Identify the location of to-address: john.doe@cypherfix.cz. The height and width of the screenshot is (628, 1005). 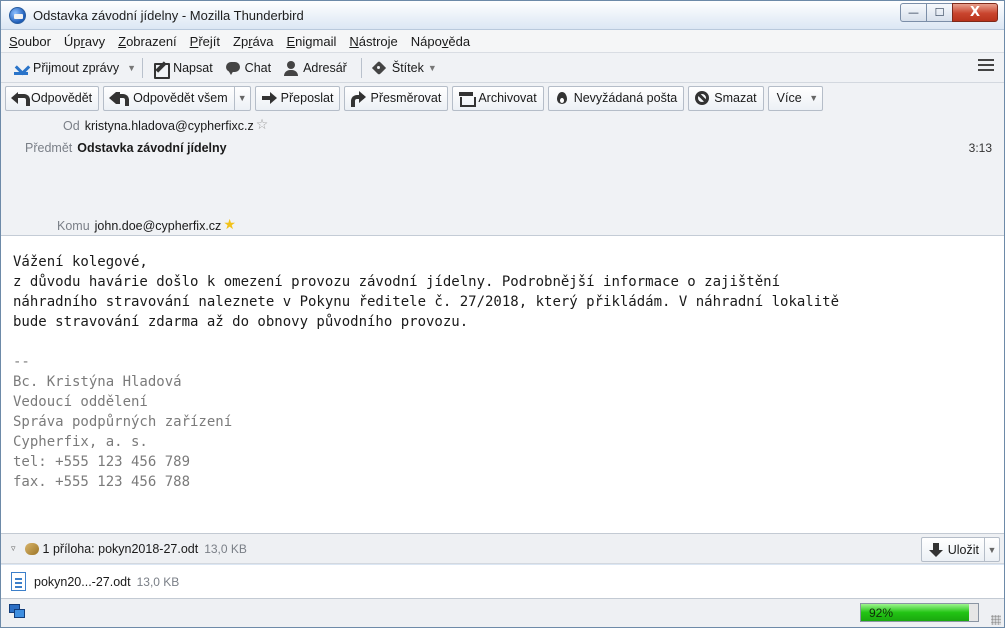
(158, 226).